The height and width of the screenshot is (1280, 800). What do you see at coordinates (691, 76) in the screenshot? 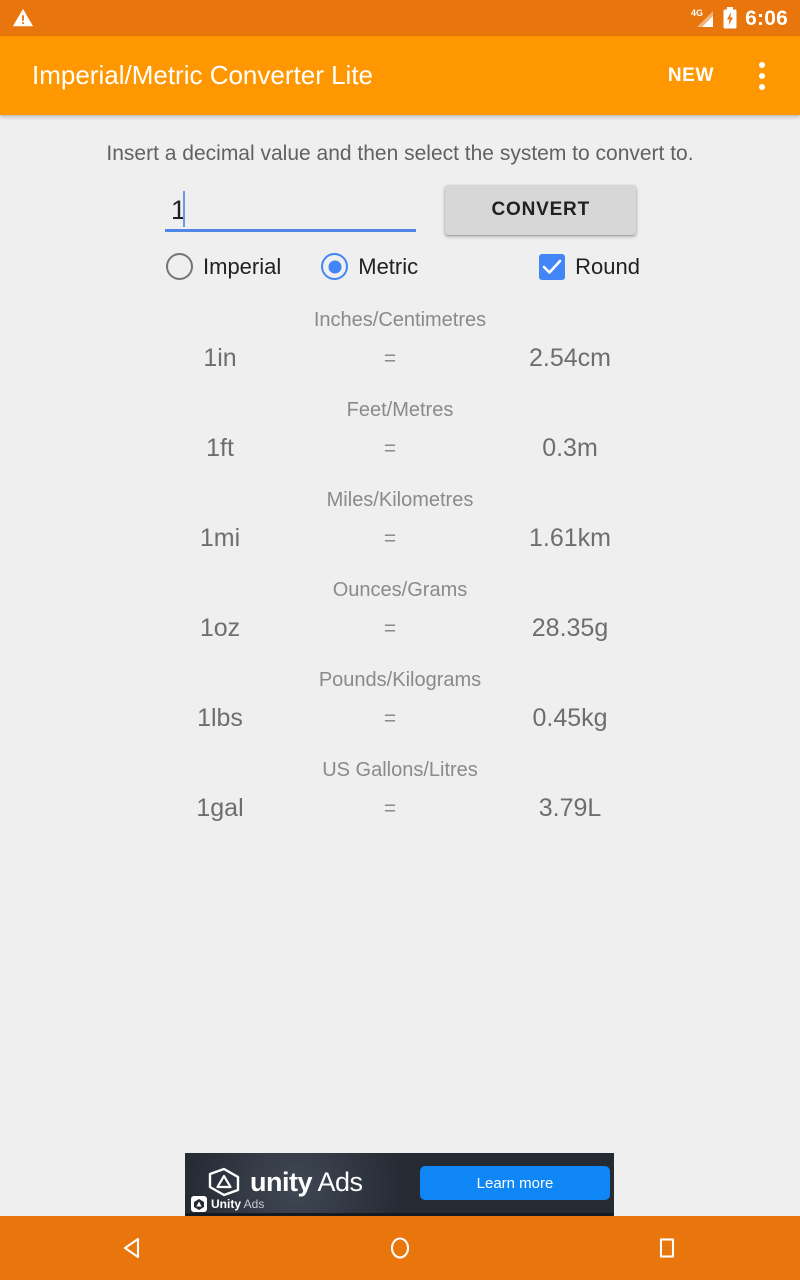
I see `new-button: NEW` at bounding box center [691, 76].